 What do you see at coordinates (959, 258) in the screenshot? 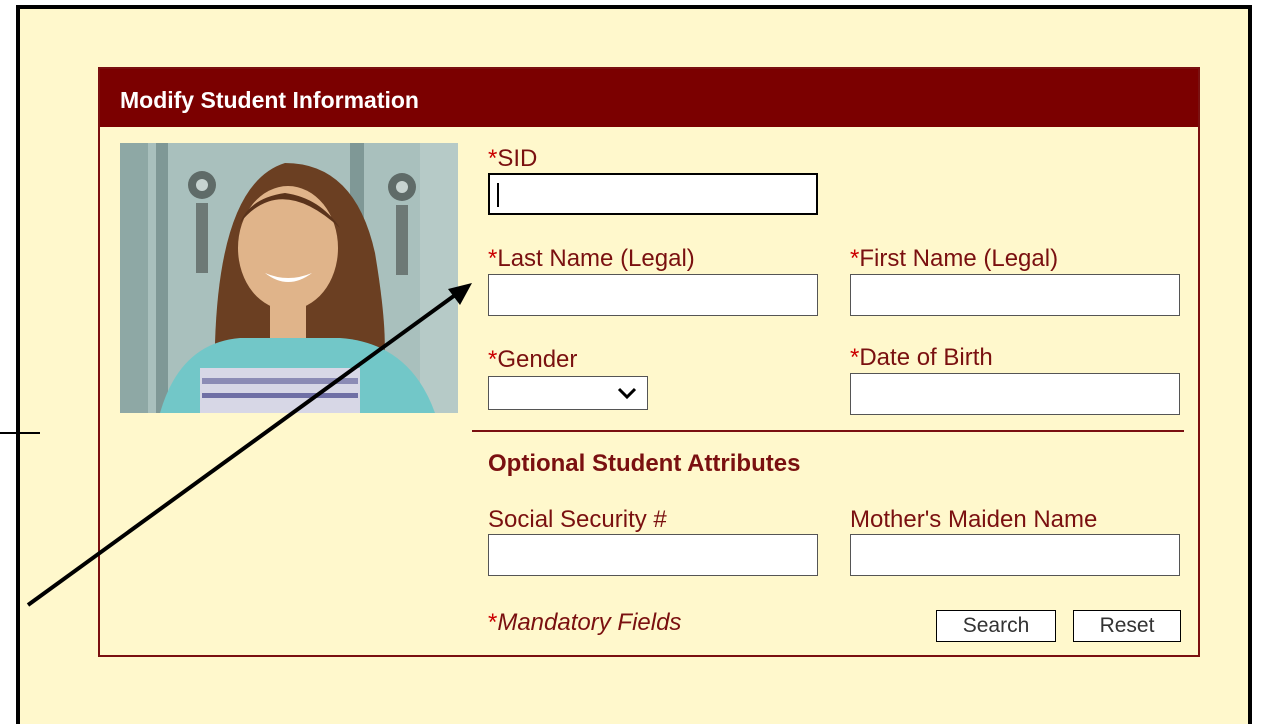
I see `first-name-label-text: First Name (Legal)` at bounding box center [959, 258].